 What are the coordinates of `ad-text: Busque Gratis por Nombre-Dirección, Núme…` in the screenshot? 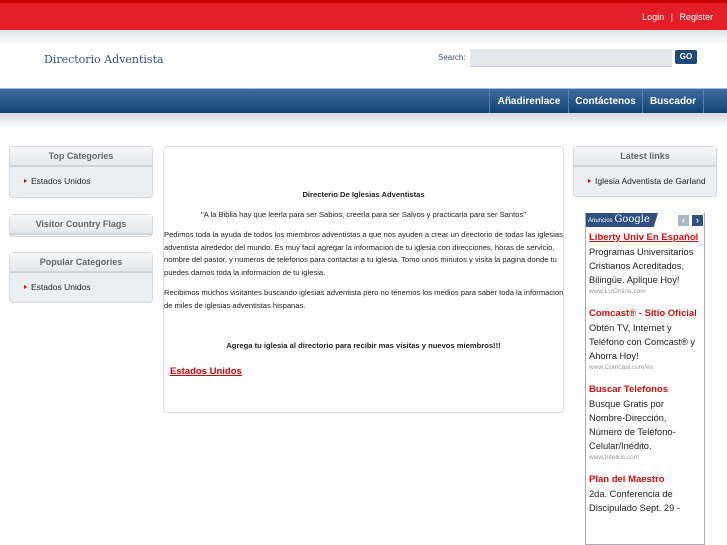 It's located at (632, 425).